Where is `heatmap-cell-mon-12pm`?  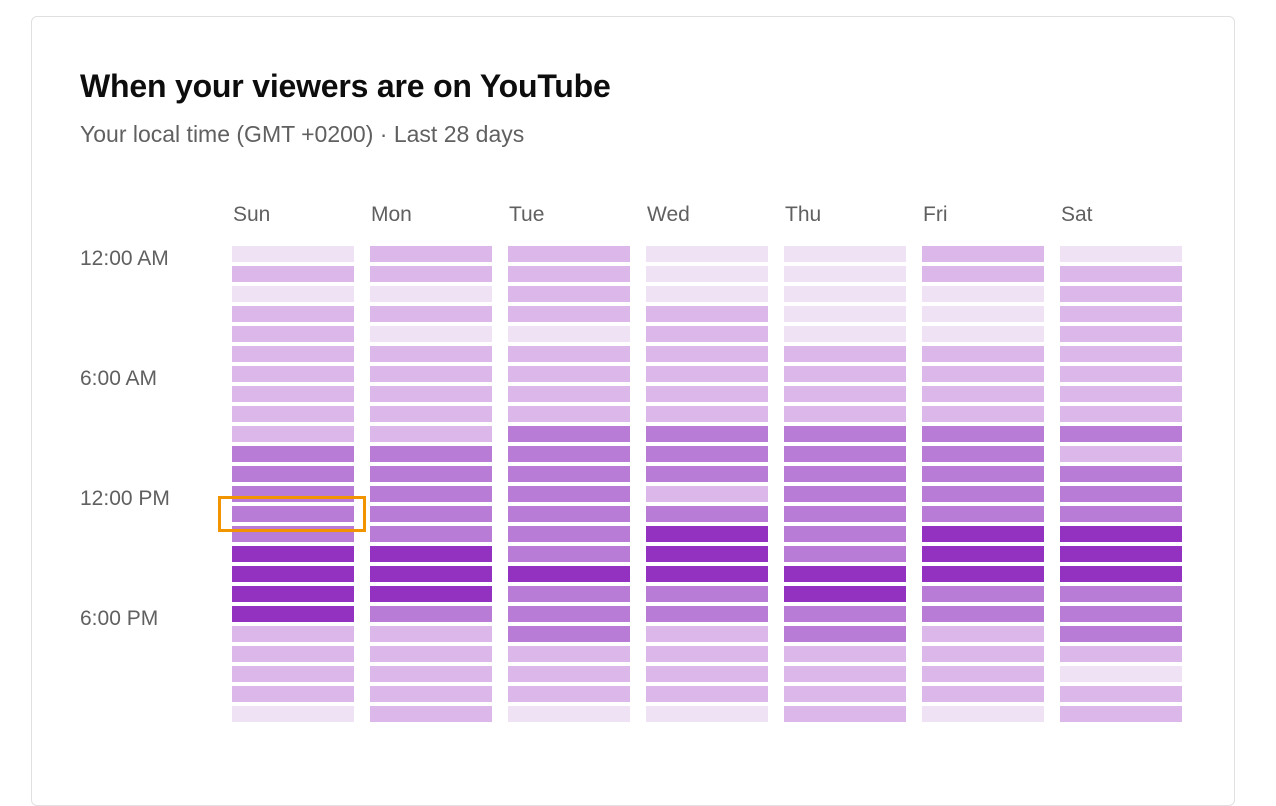 heatmap-cell-mon-12pm is located at coordinates (431, 494).